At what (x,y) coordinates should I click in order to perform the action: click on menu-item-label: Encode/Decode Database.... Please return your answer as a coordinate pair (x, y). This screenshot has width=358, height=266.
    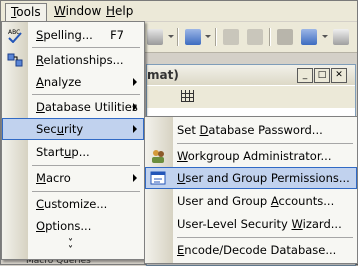
    Looking at the image, I should click on (257, 250).